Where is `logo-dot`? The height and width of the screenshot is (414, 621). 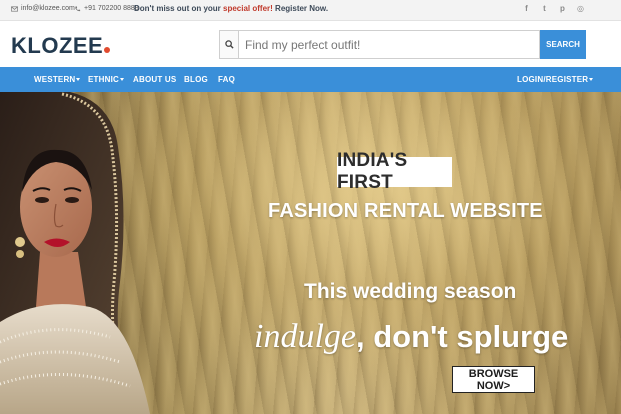
logo-dot is located at coordinates (107, 50).